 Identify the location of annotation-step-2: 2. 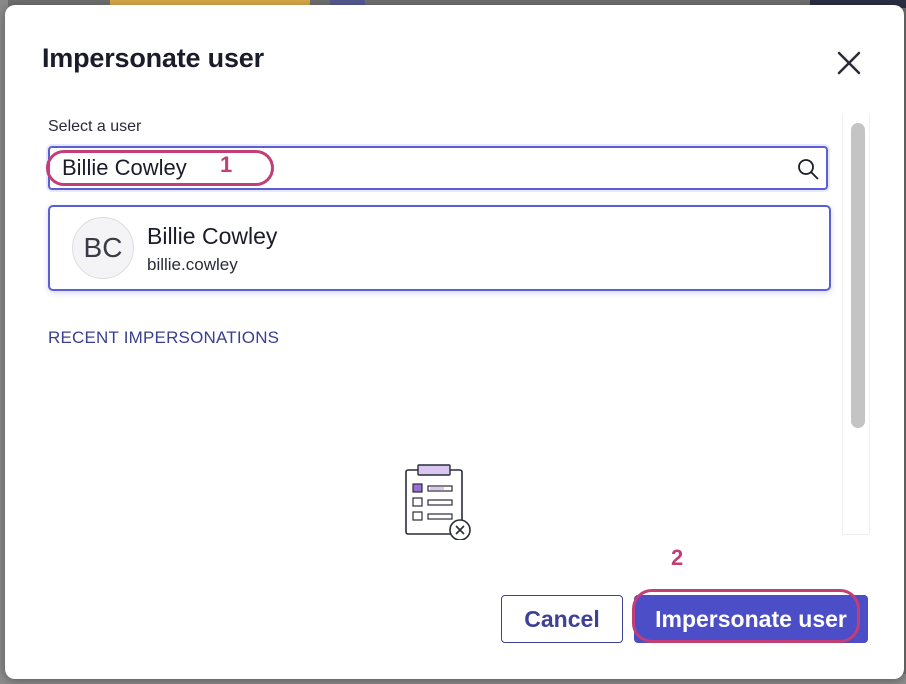
(677, 557).